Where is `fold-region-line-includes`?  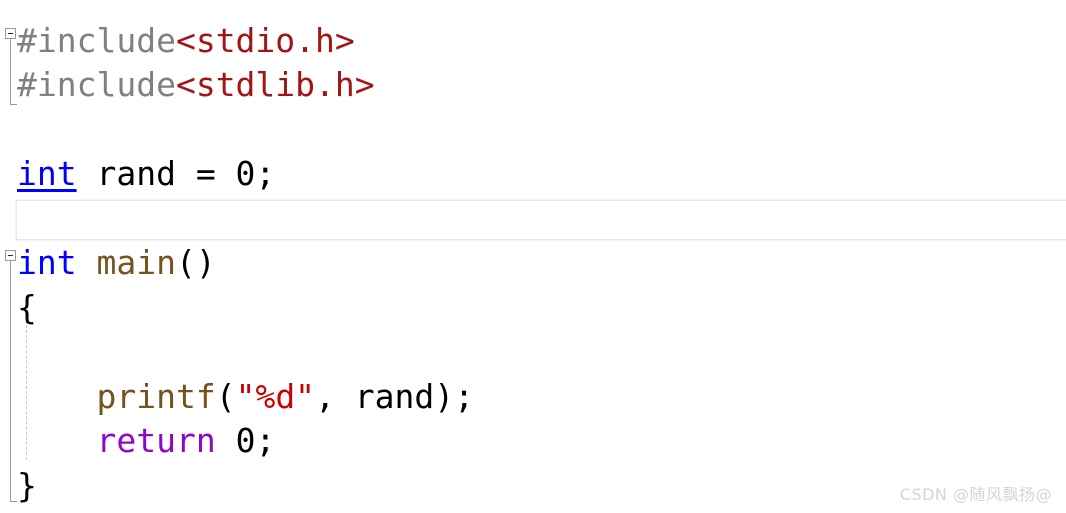 fold-region-line-includes is located at coordinates (10, 71).